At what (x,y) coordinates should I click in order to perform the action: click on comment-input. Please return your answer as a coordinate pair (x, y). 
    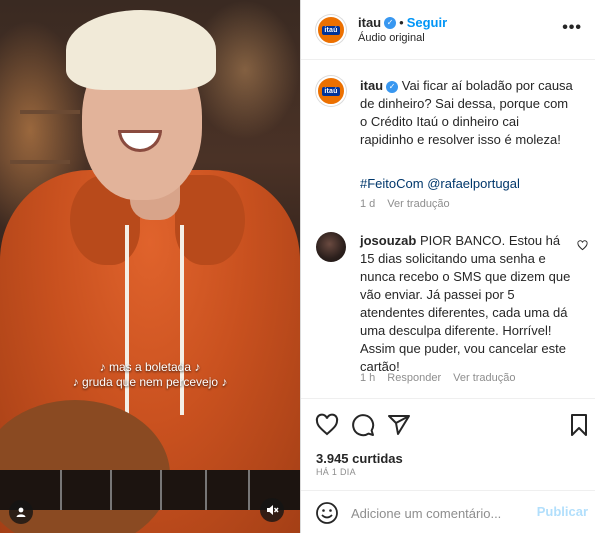
    Looking at the image, I should click on (441, 513).